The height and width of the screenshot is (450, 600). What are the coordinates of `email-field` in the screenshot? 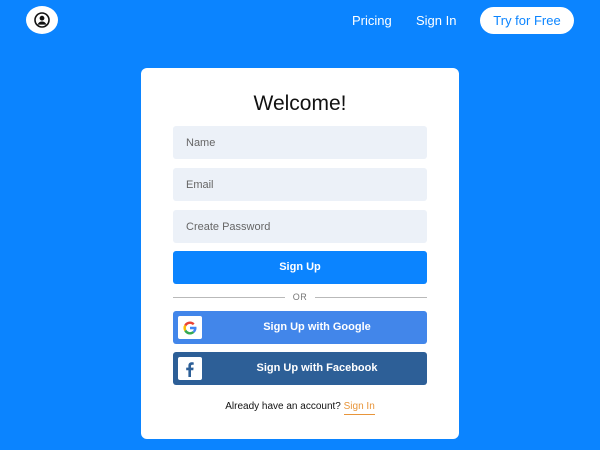 It's located at (300, 184).